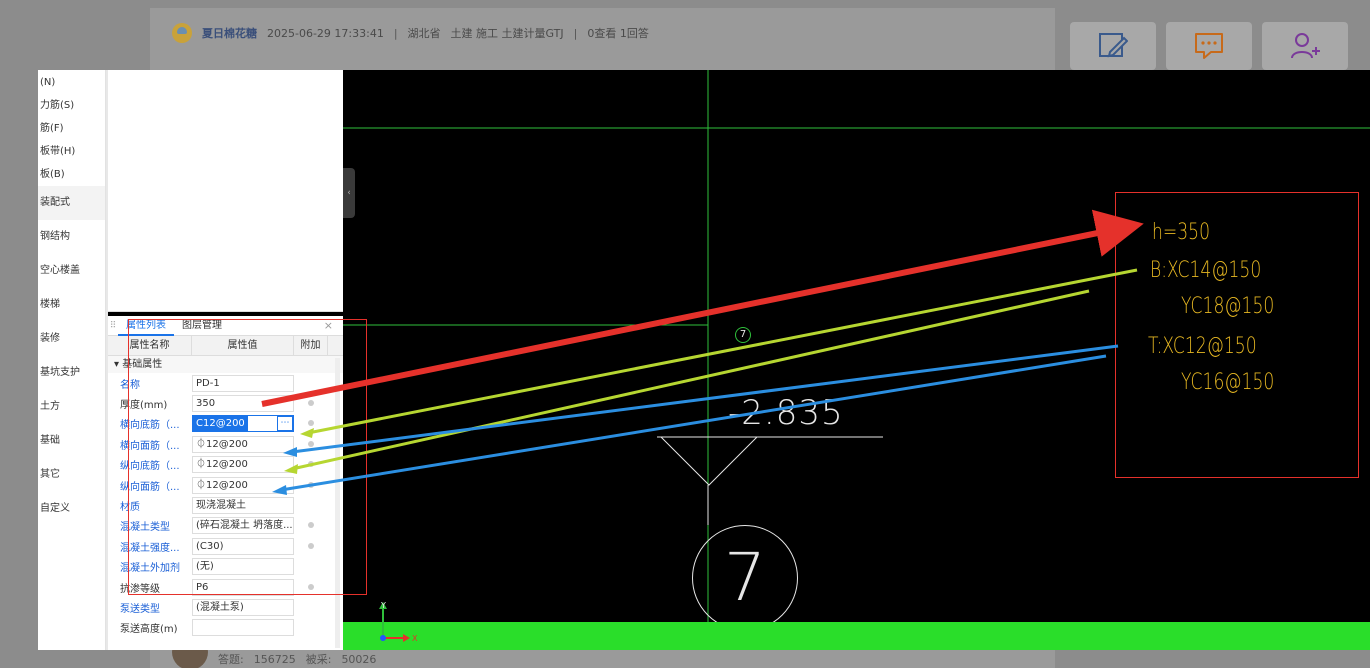 This screenshot has width=1370, height=668. What do you see at coordinates (140, 609) in the screenshot?
I see `property-name: 泵送类型` at bounding box center [140, 609].